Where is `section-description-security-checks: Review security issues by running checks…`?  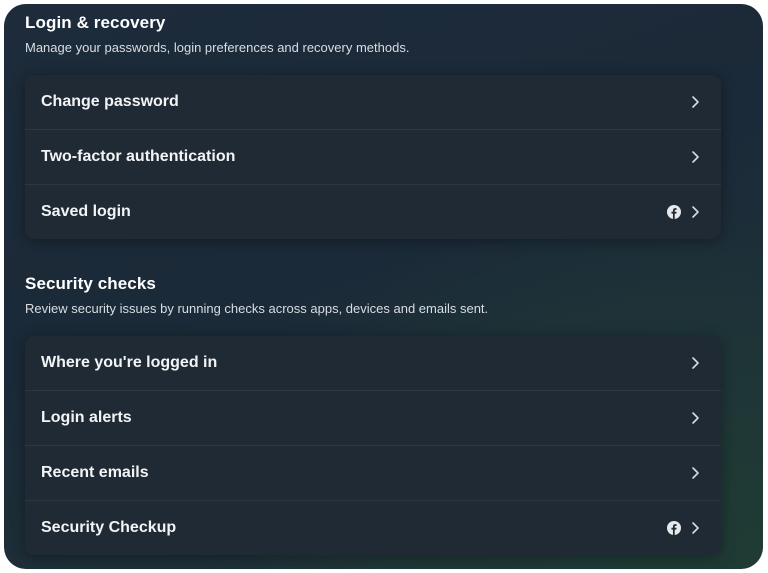 section-description-security-checks: Review security issues by running checks… is located at coordinates (257, 308).